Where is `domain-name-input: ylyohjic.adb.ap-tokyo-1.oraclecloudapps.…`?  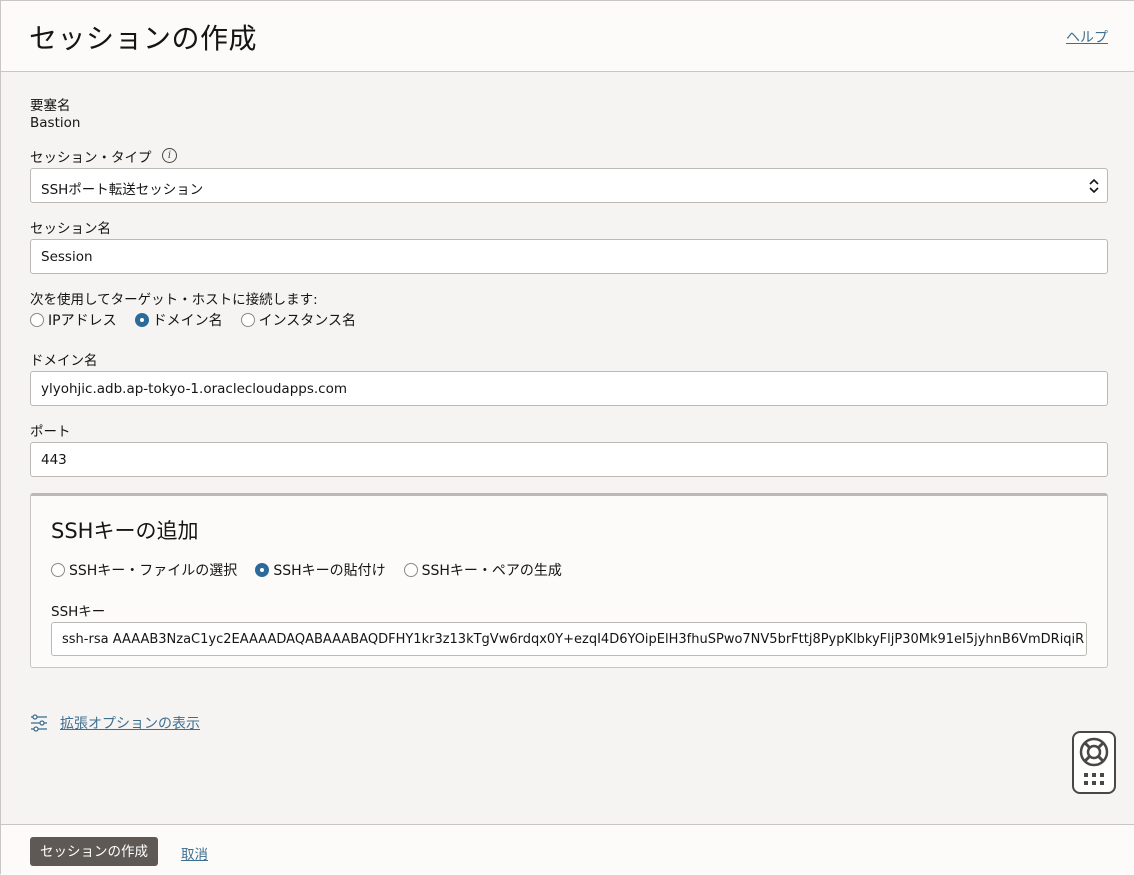 domain-name-input: ylyohjic.adb.ap-tokyo-1.oraclecloudapps.… is located at coordinates (569, 388).